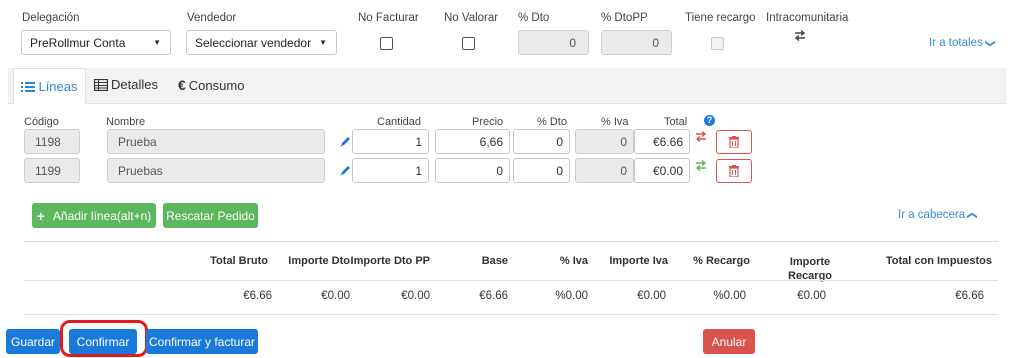  What do you see at coordinates (973, 215) in the screenshot?
I see `chevron-up-icon: ❯` at bounding box center [973, 215].